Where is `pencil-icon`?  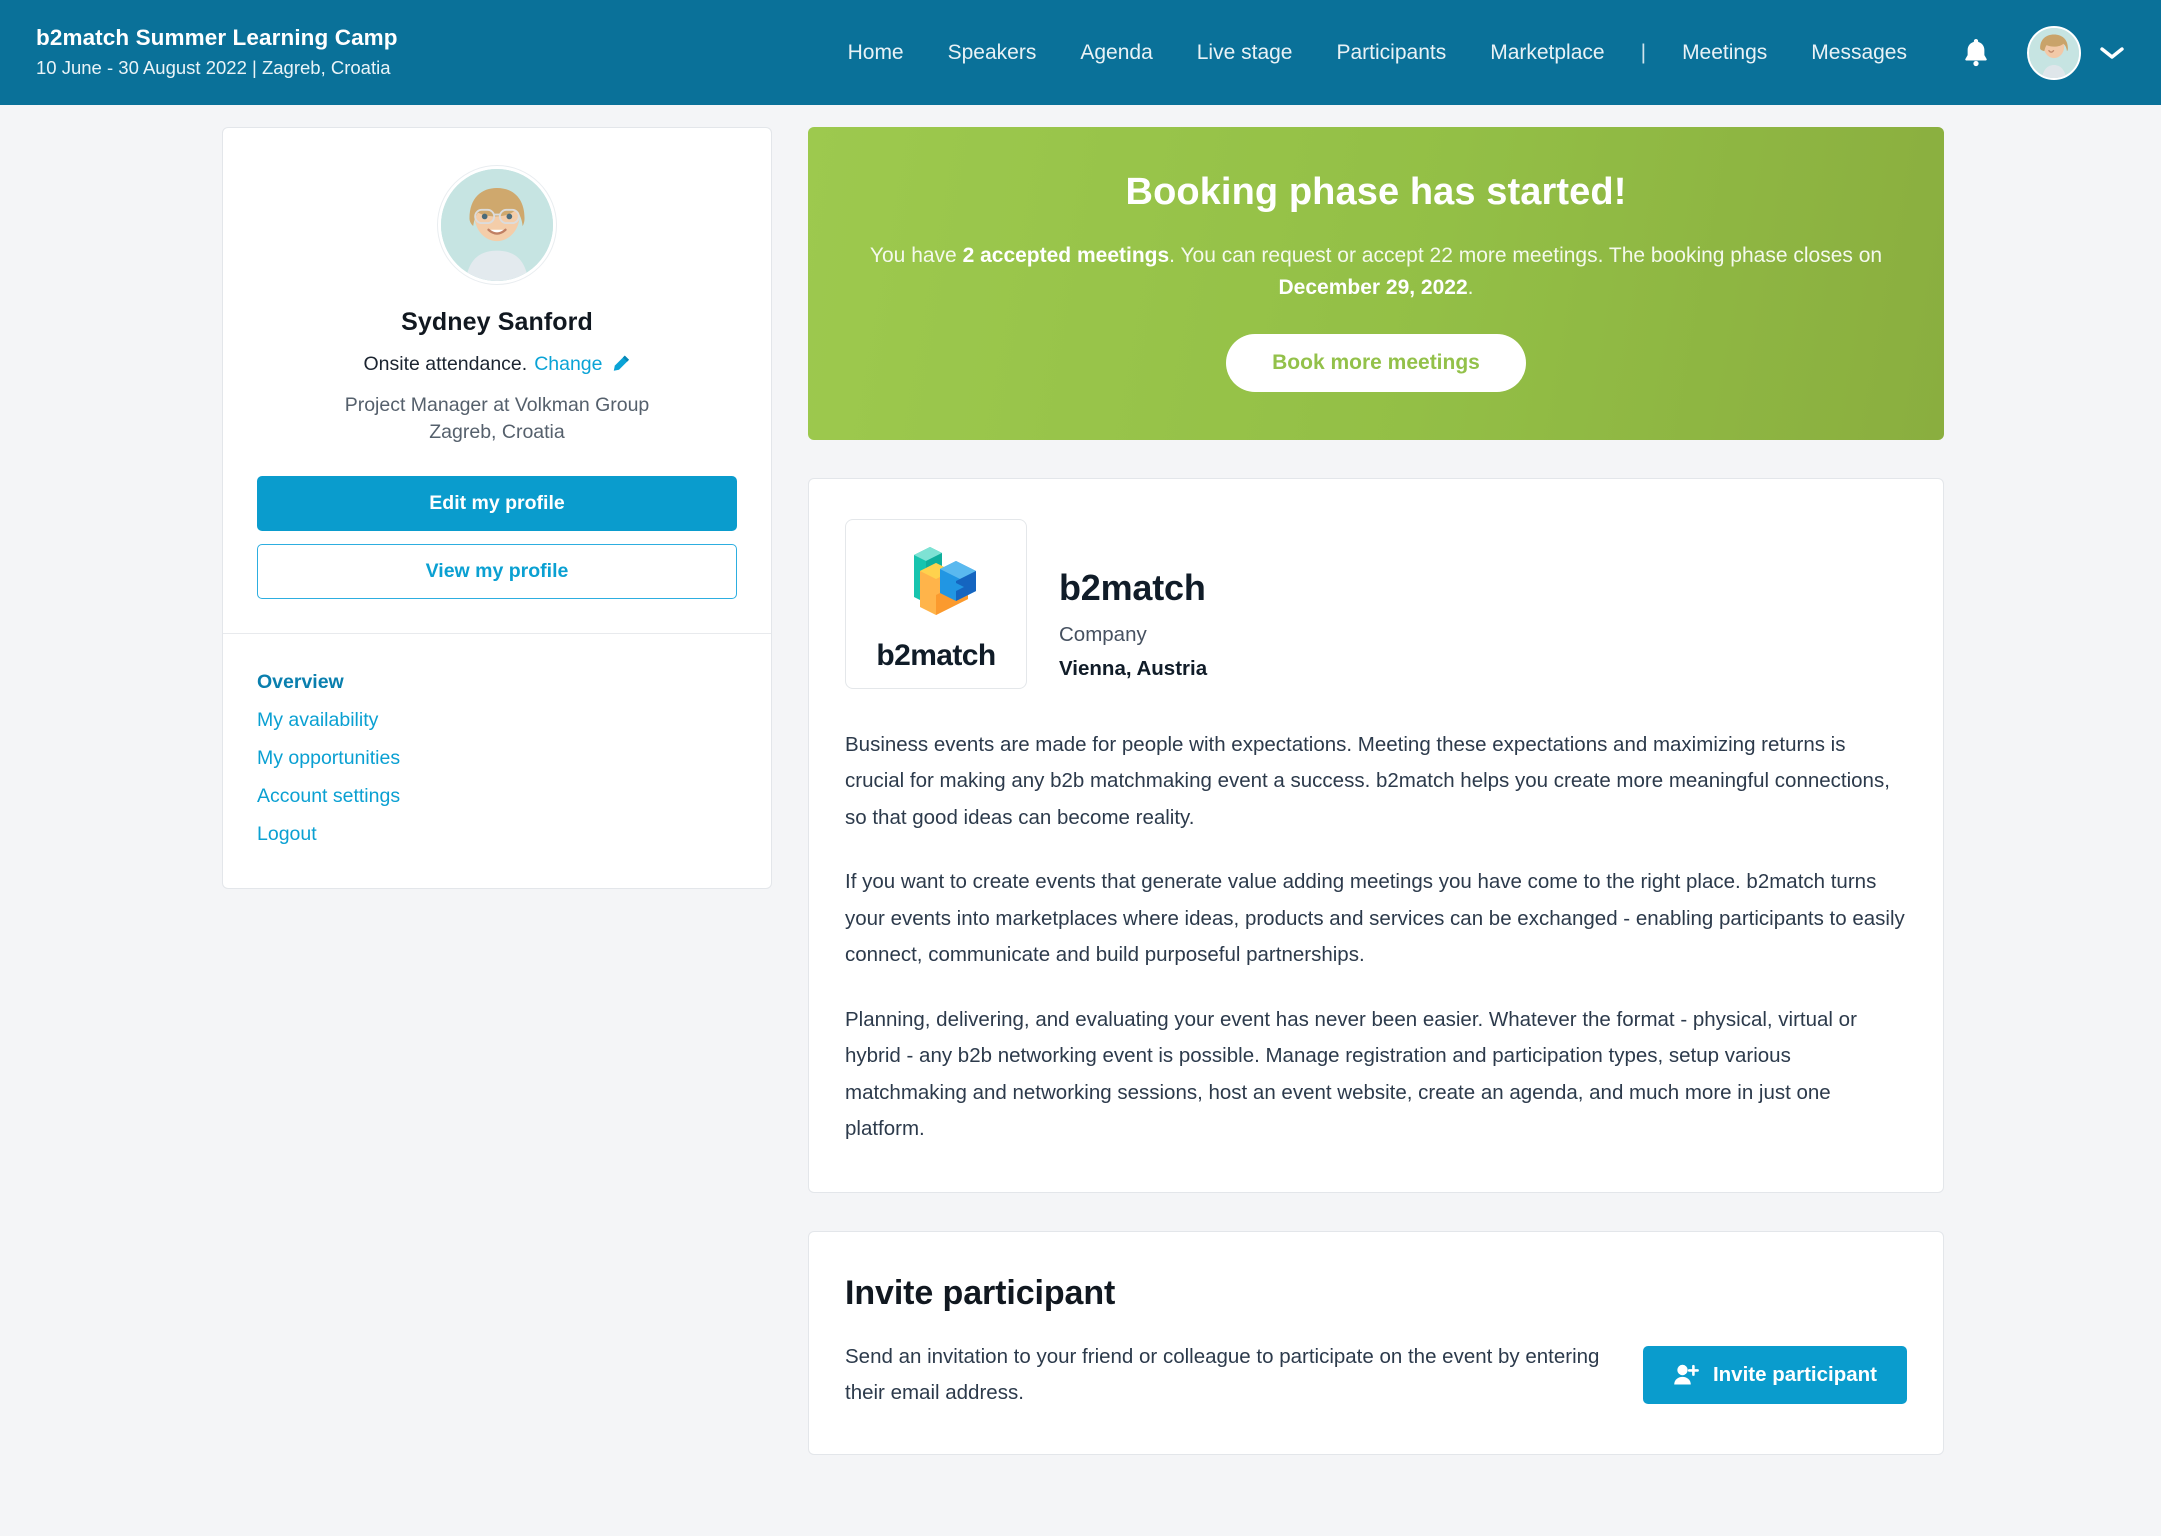
pencil-icon is located at coordinates (620, 364).